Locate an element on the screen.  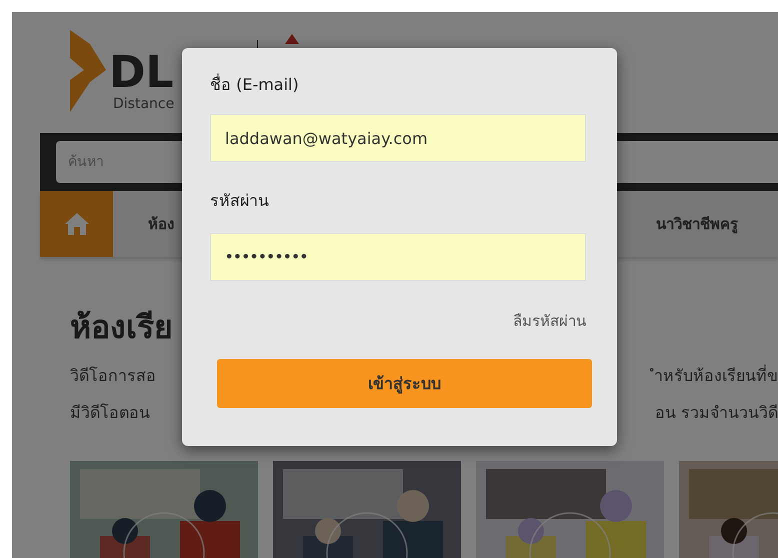
logo-subtitle: Distance is located at coordinates (143, 104).